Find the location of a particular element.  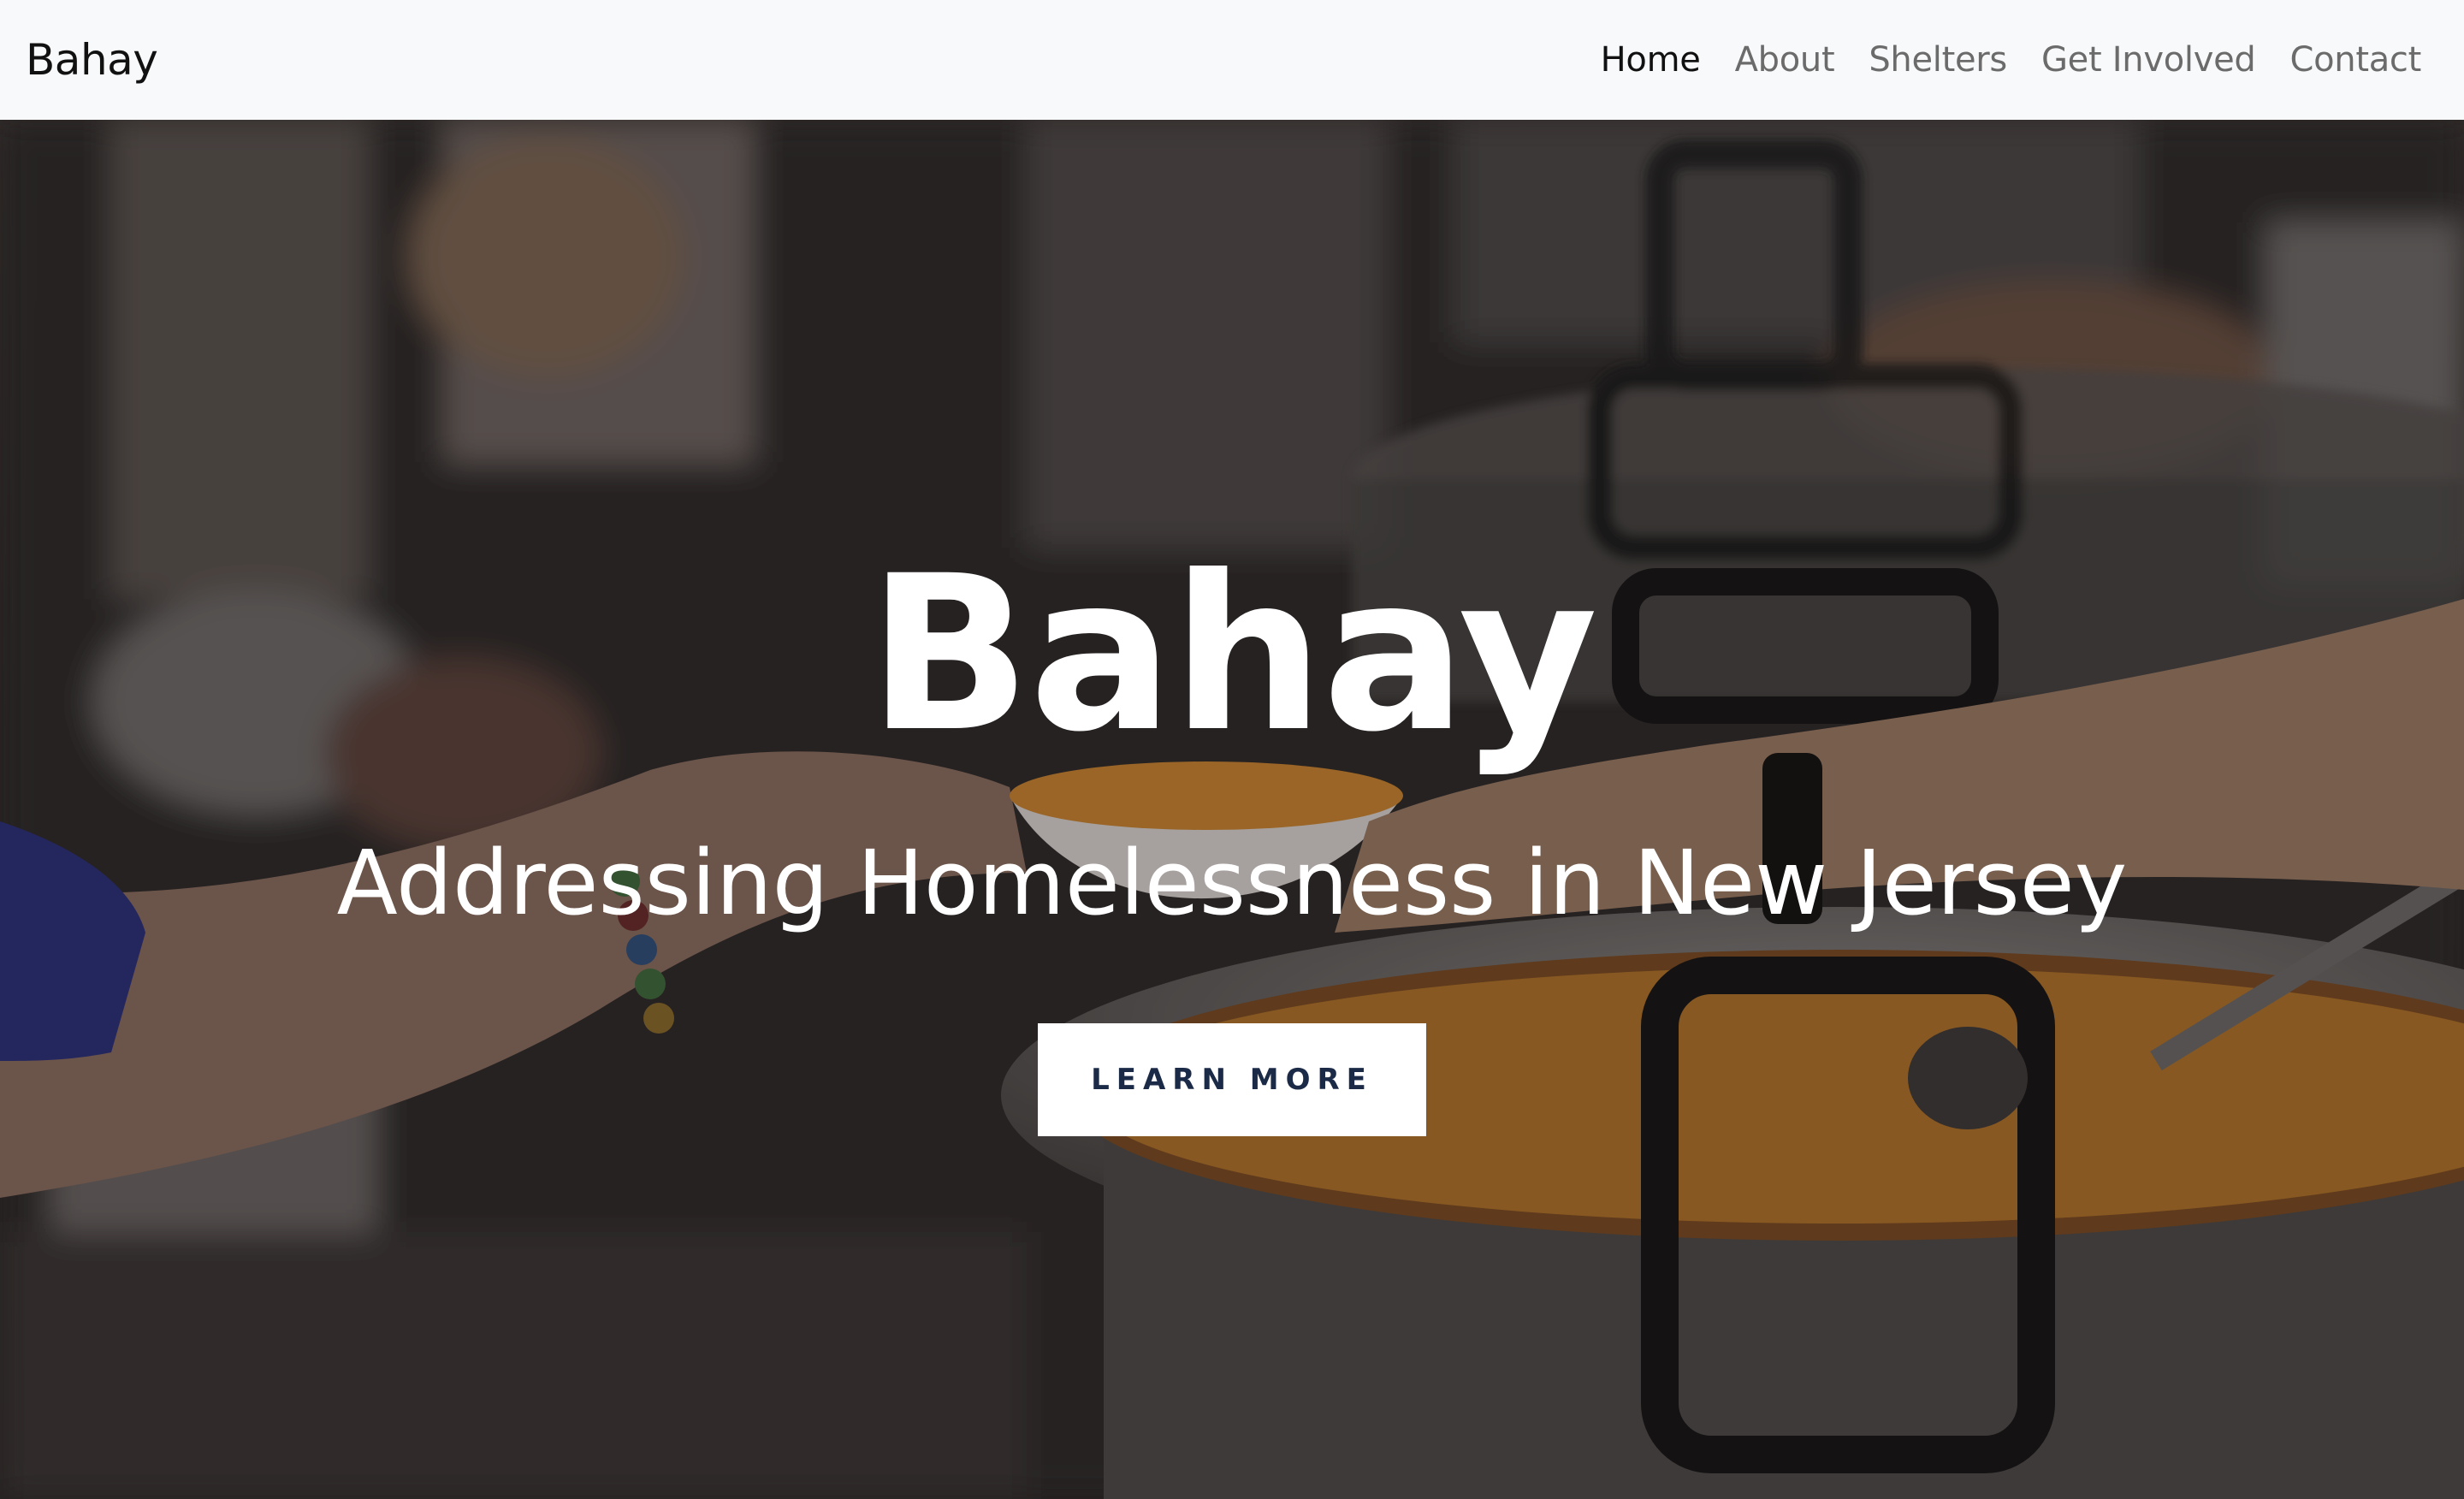

hero-subtitle: Addressing Homelessness in New Jersey is located at coordinates (1232, 883).